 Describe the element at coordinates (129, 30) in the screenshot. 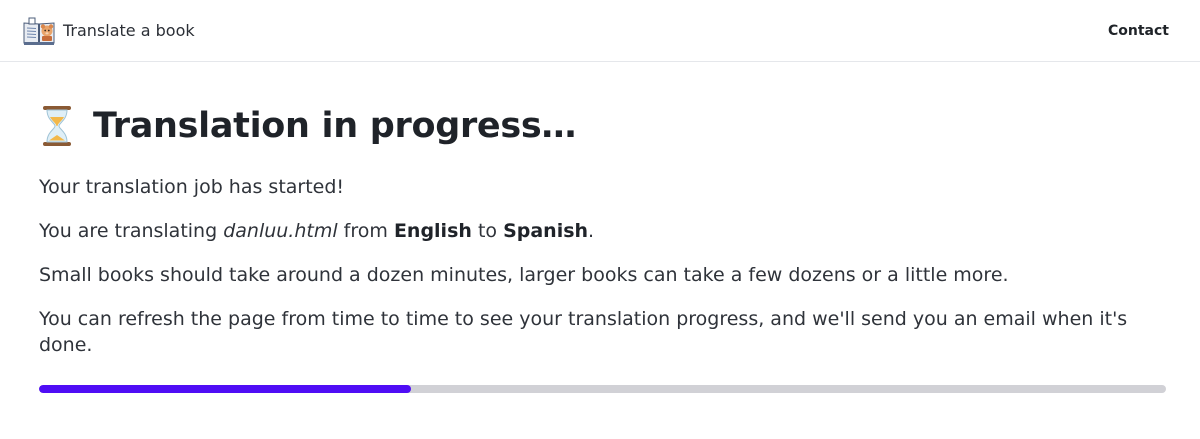

I see `brand-name: Translate a book` at that location.